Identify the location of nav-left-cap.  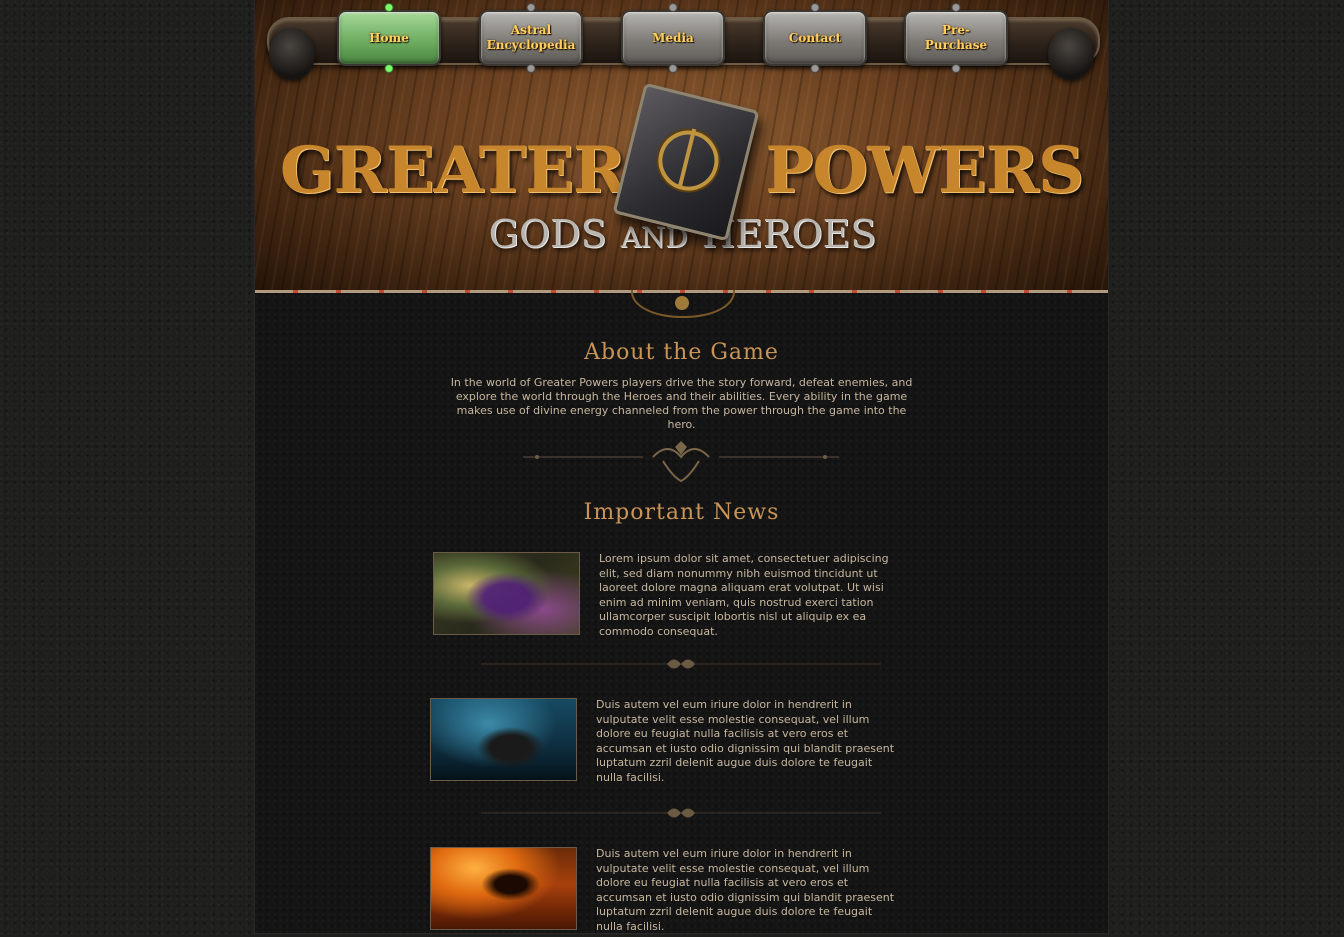
(292, 54).